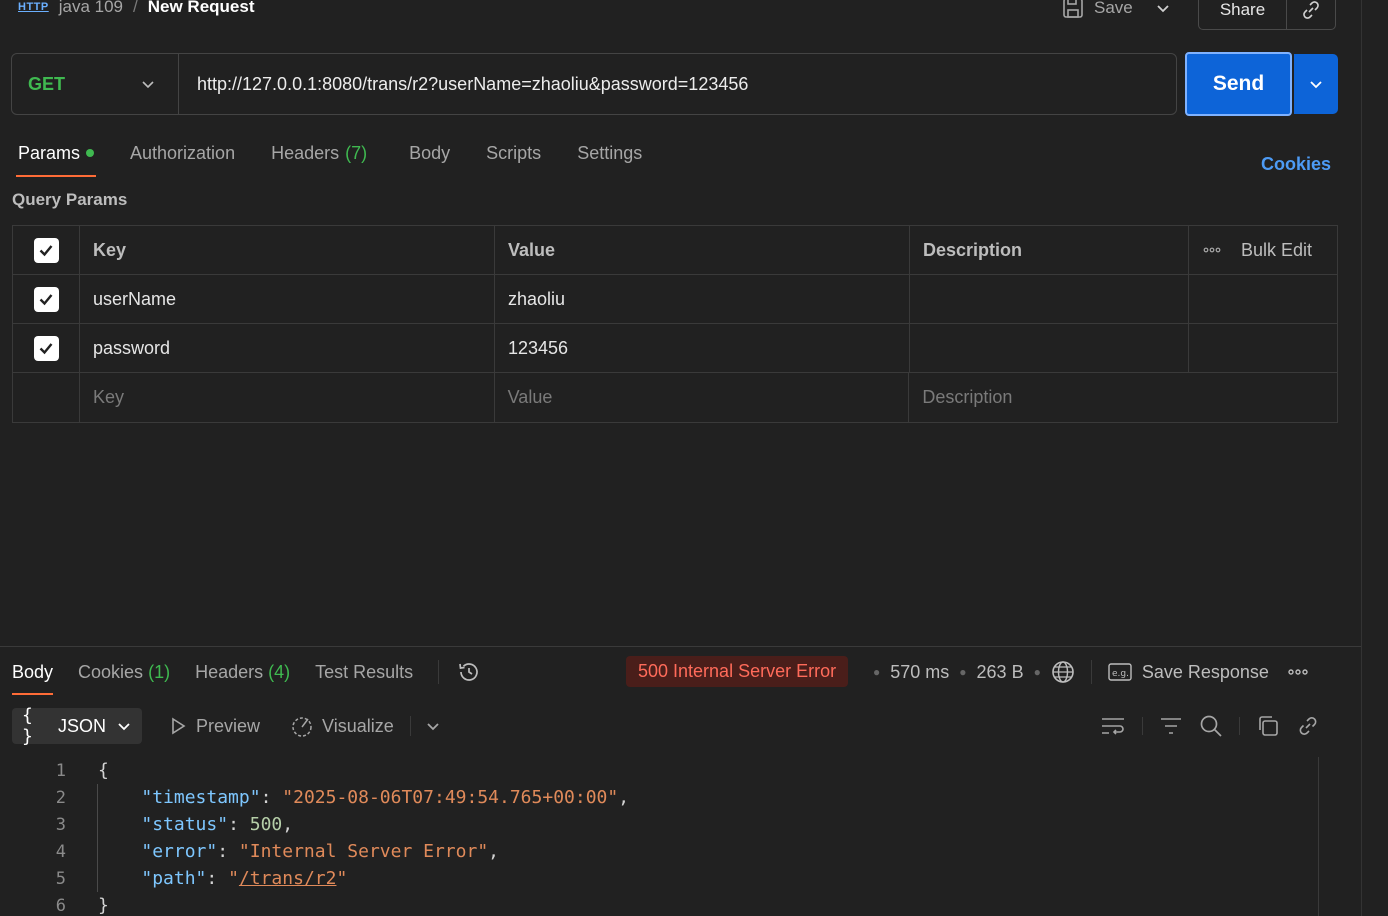 The image size is (1388, 916). Describe the element at coordinates (1171, 726) in the screenshot. I see `filter-icon` at that location.